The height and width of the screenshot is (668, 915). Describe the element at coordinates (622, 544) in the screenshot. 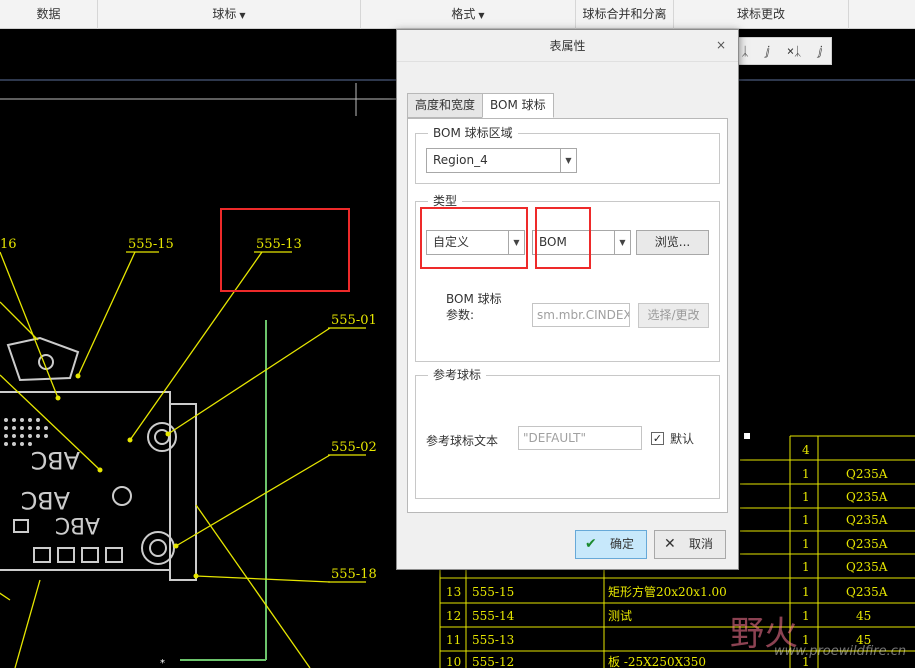

I see `ok-label: 确定` at that location.